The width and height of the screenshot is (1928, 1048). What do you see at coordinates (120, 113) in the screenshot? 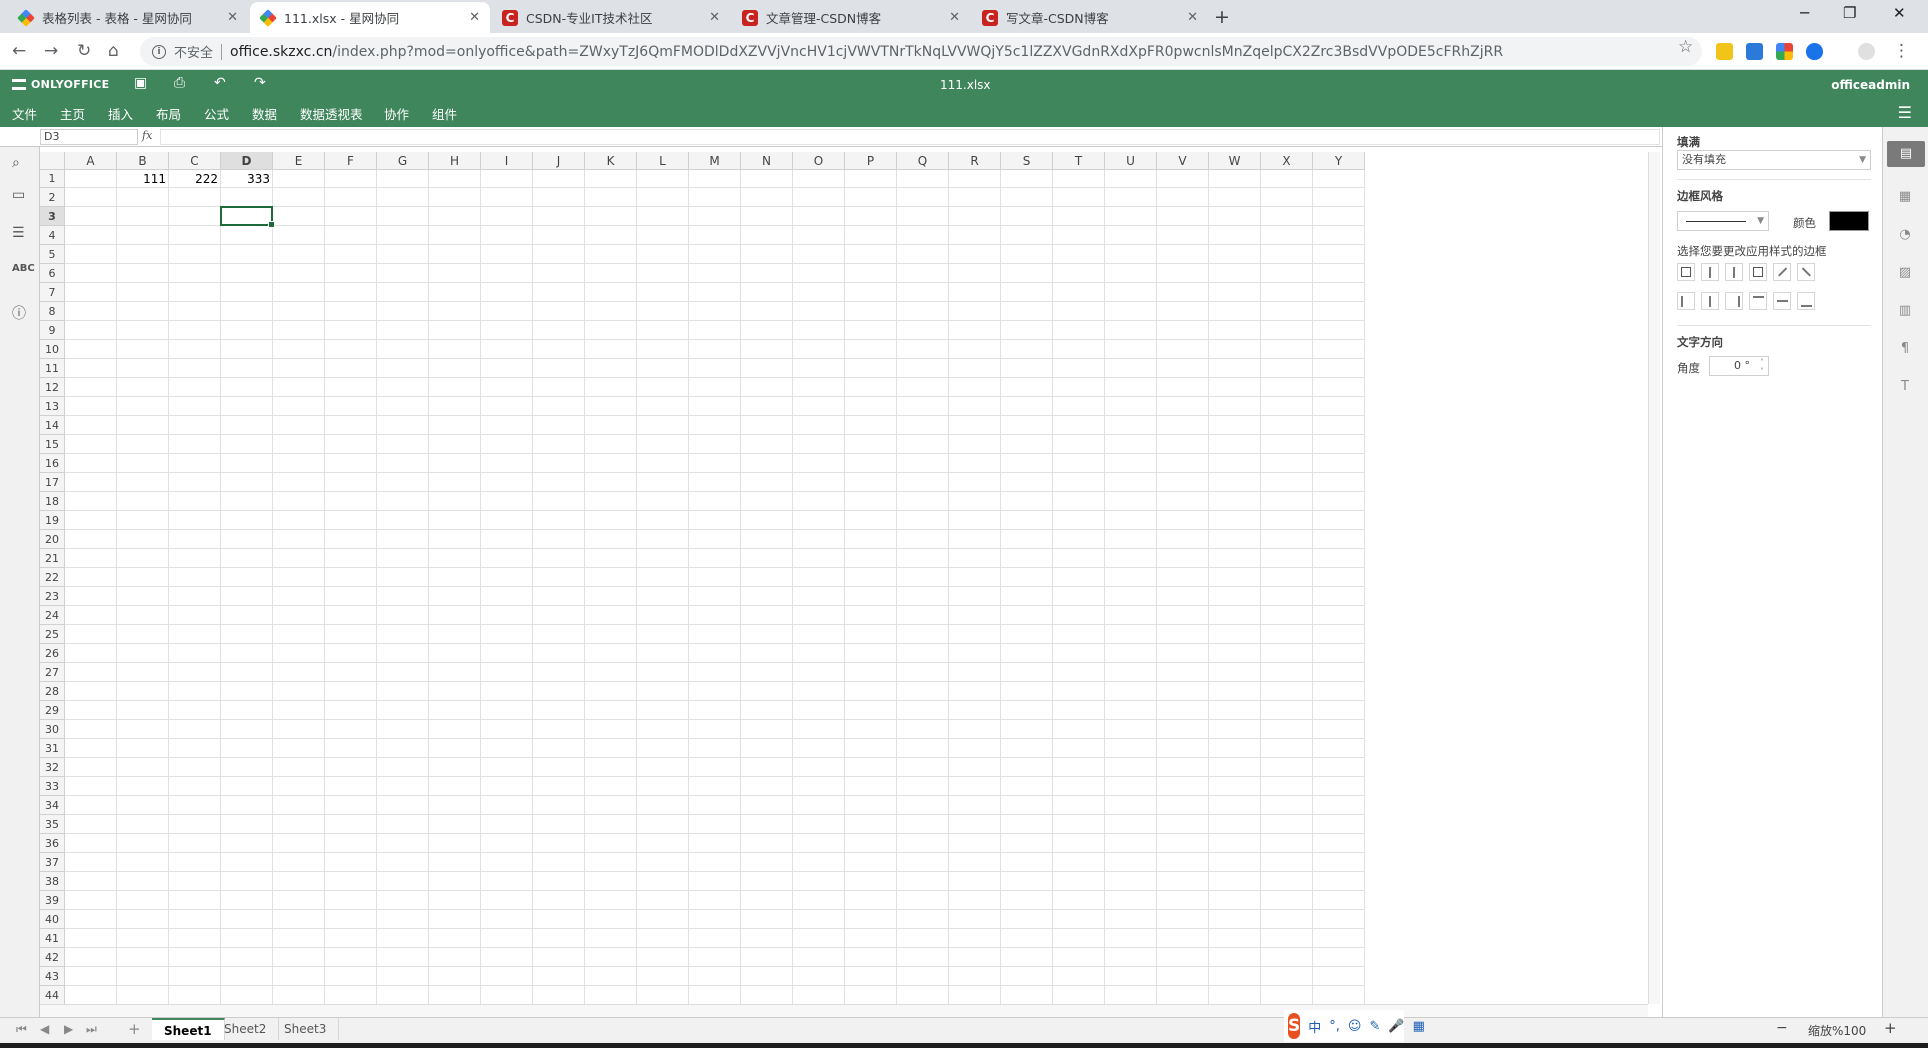
I see `menu-insert: 插入` at bounding box center [120, 113].